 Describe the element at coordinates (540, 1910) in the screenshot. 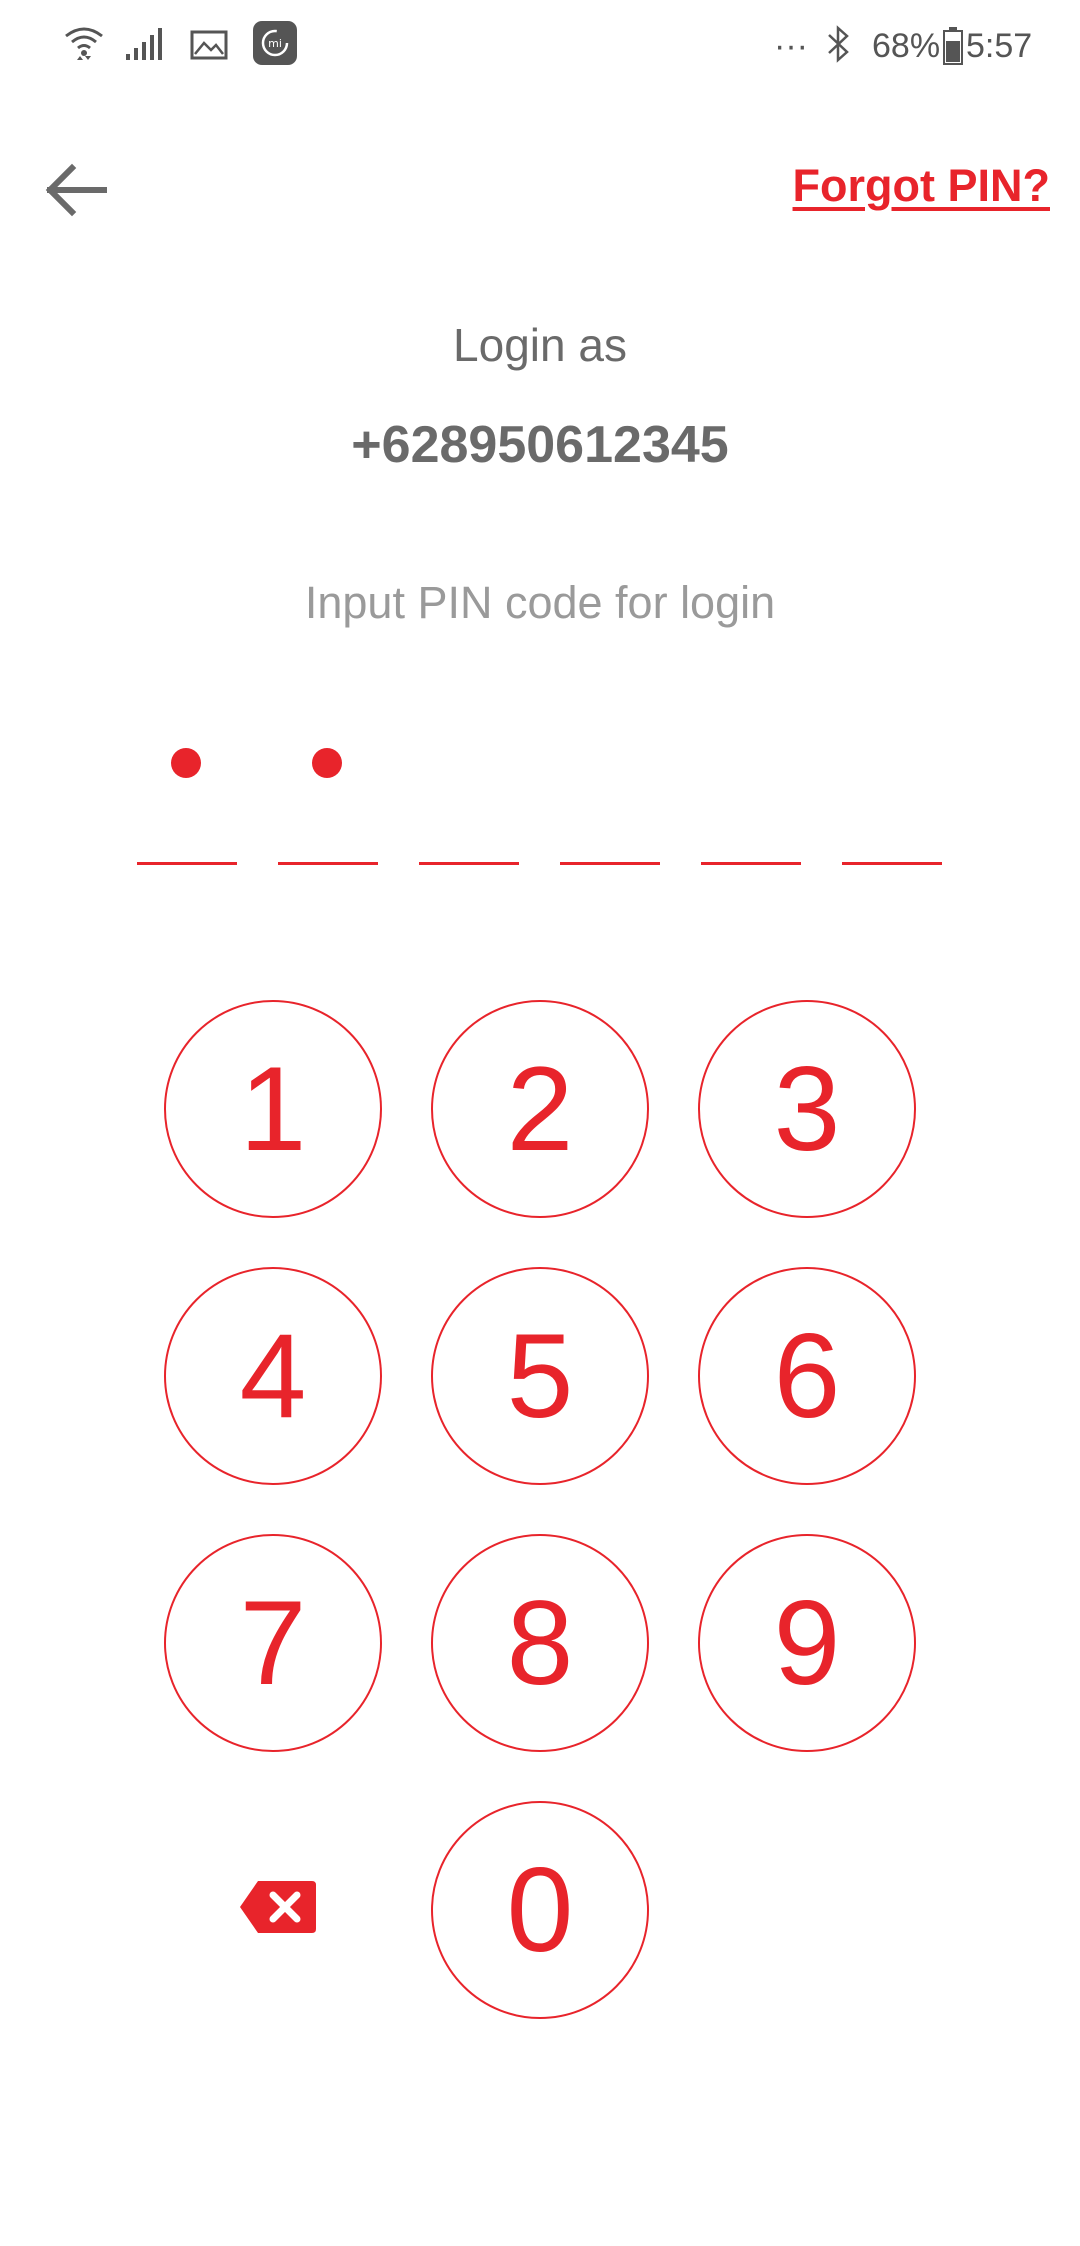

I see `key-0: 0` at that location.